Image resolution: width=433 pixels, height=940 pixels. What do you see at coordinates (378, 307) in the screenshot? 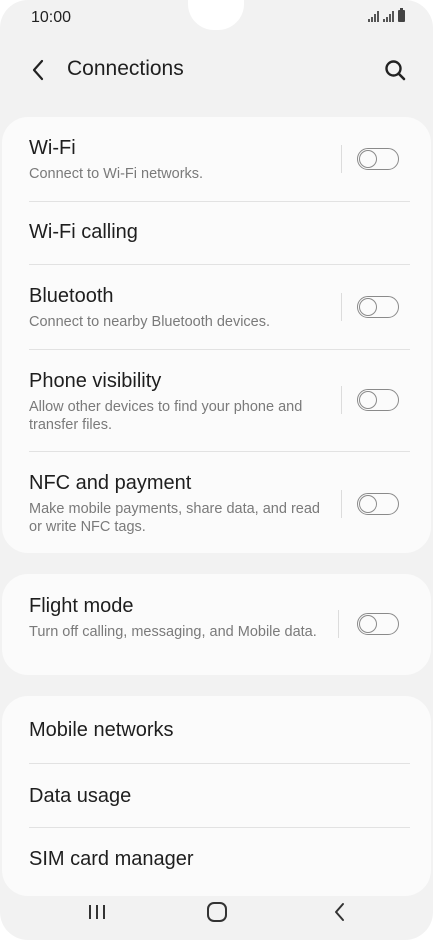
I see `bluetooth-toggle` at bounding box center [378, 307].